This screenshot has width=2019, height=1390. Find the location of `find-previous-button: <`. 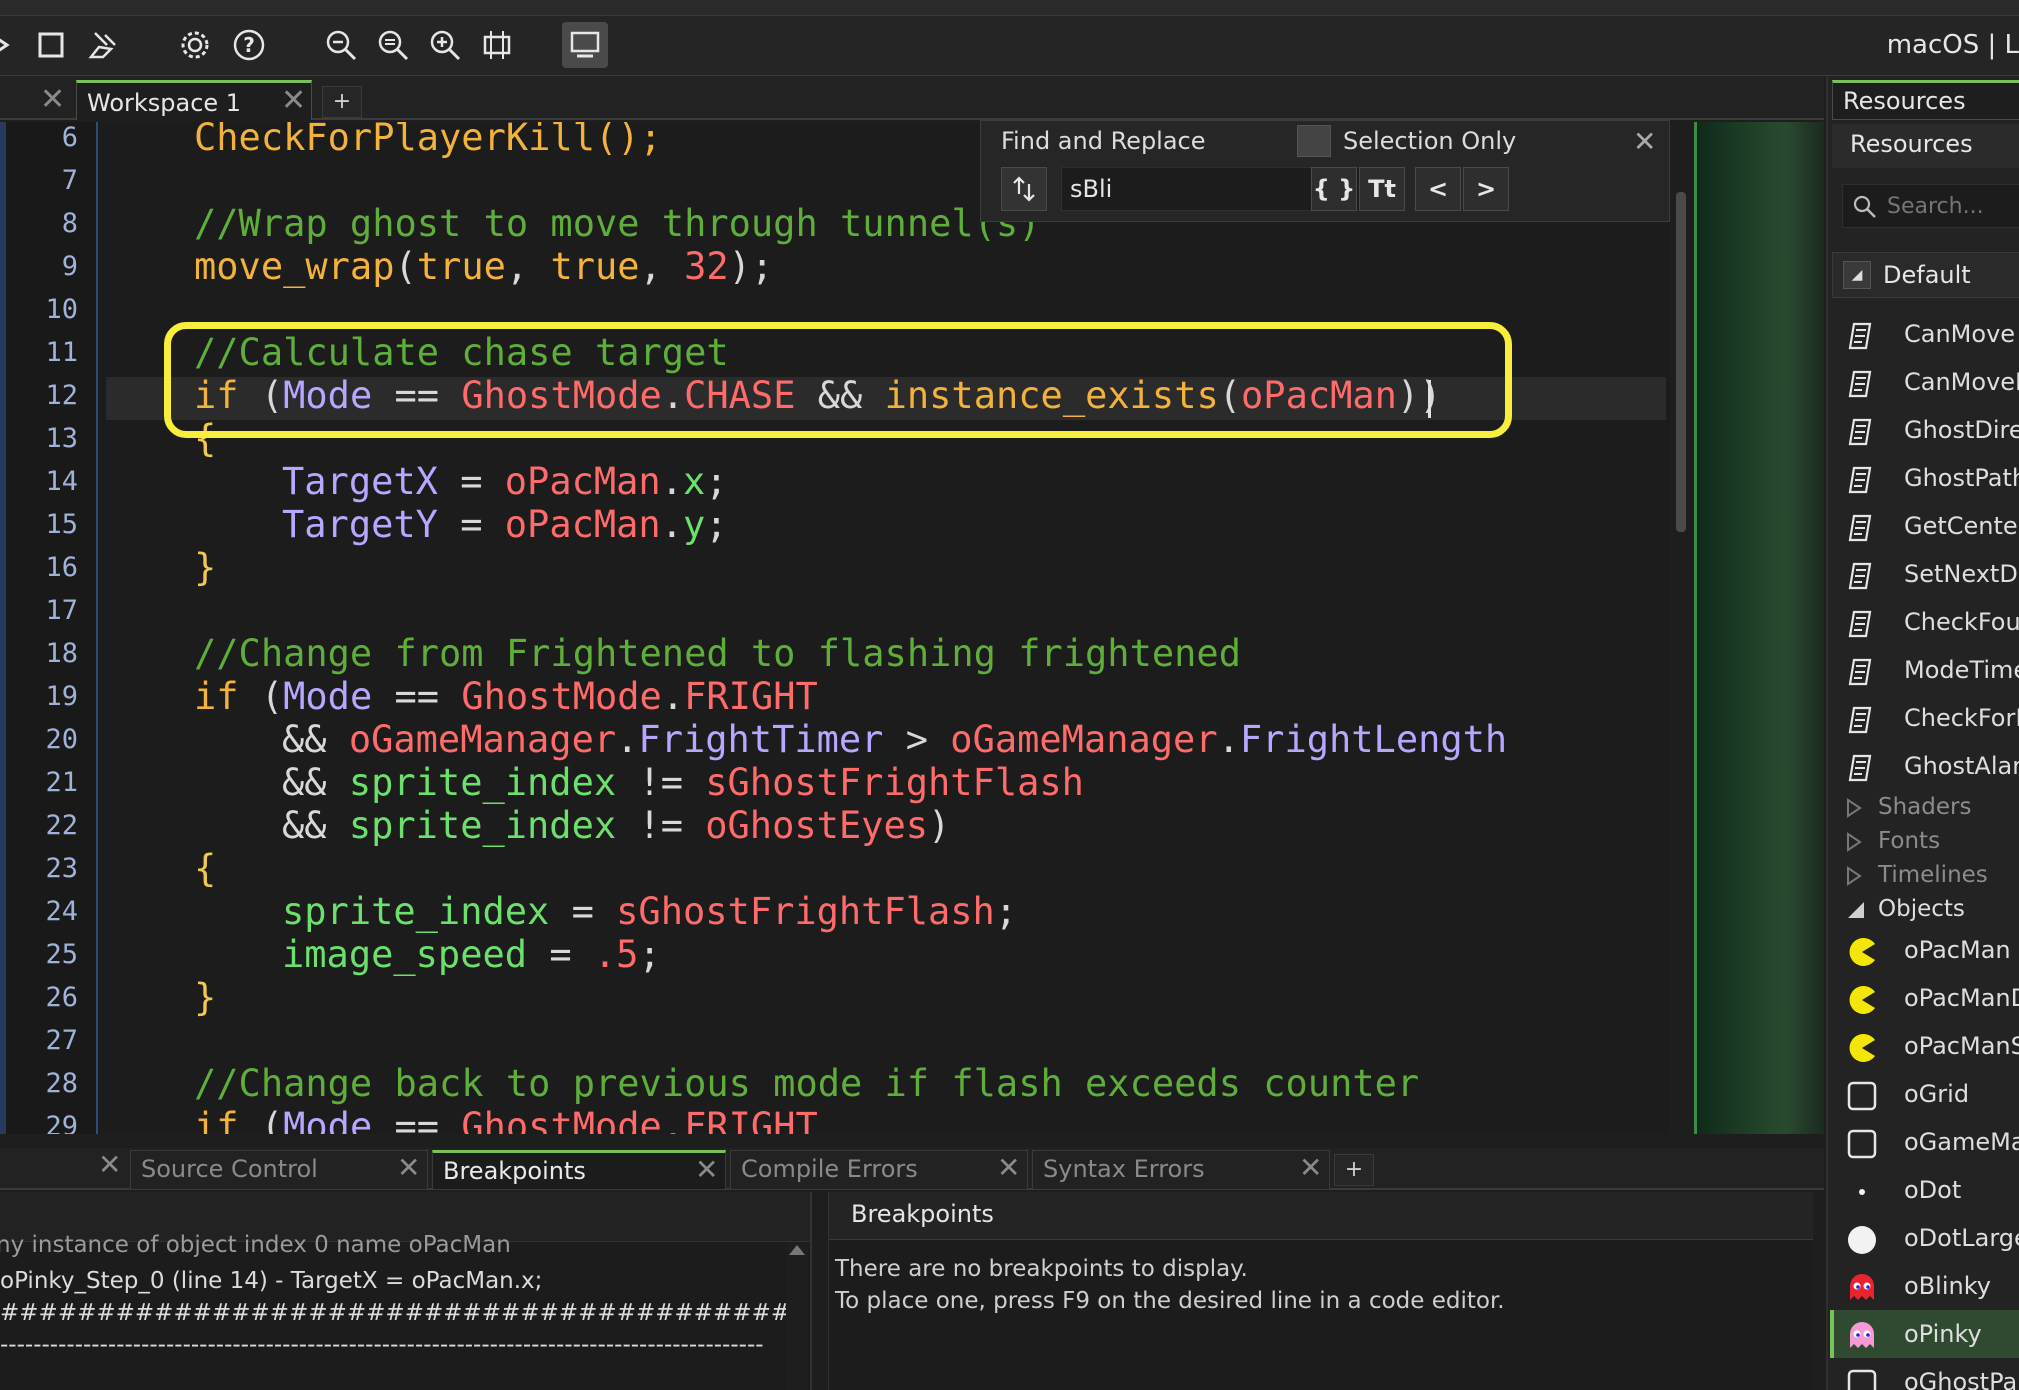

find-previous-button: < is located at coordinates (1438, 189).